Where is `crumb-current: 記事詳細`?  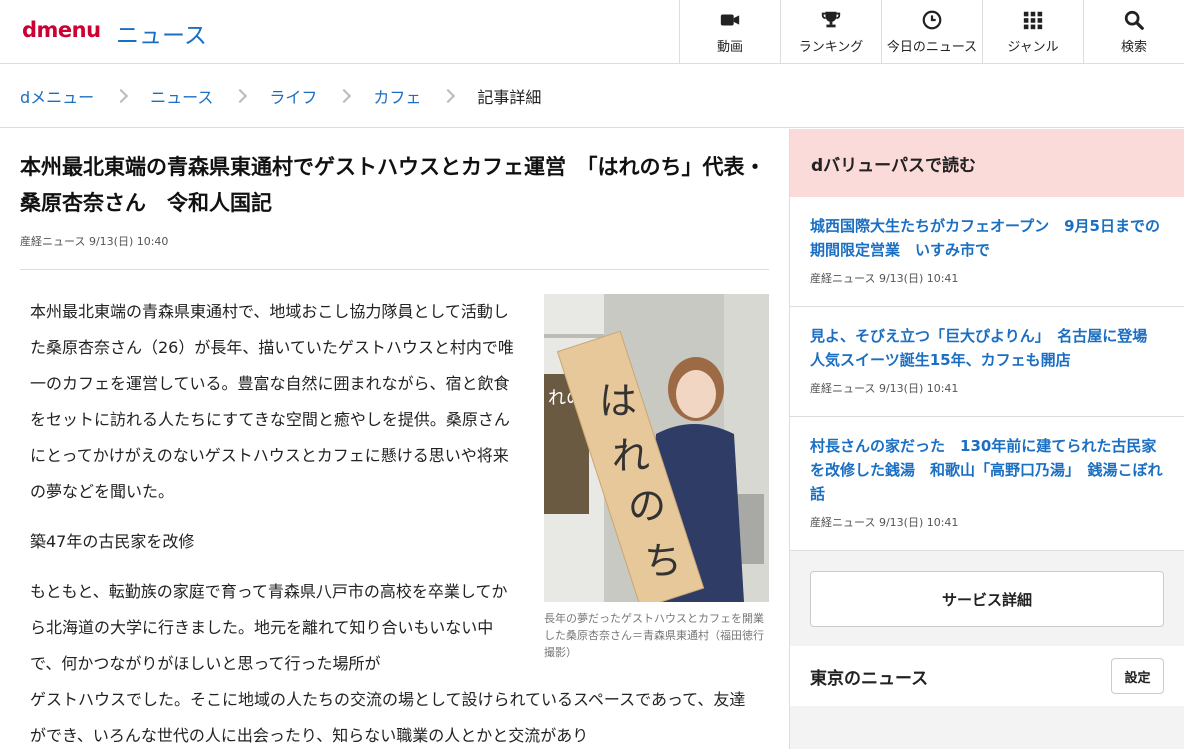
crumb-current: 記事詳細 is located at coordinates (509, 97).